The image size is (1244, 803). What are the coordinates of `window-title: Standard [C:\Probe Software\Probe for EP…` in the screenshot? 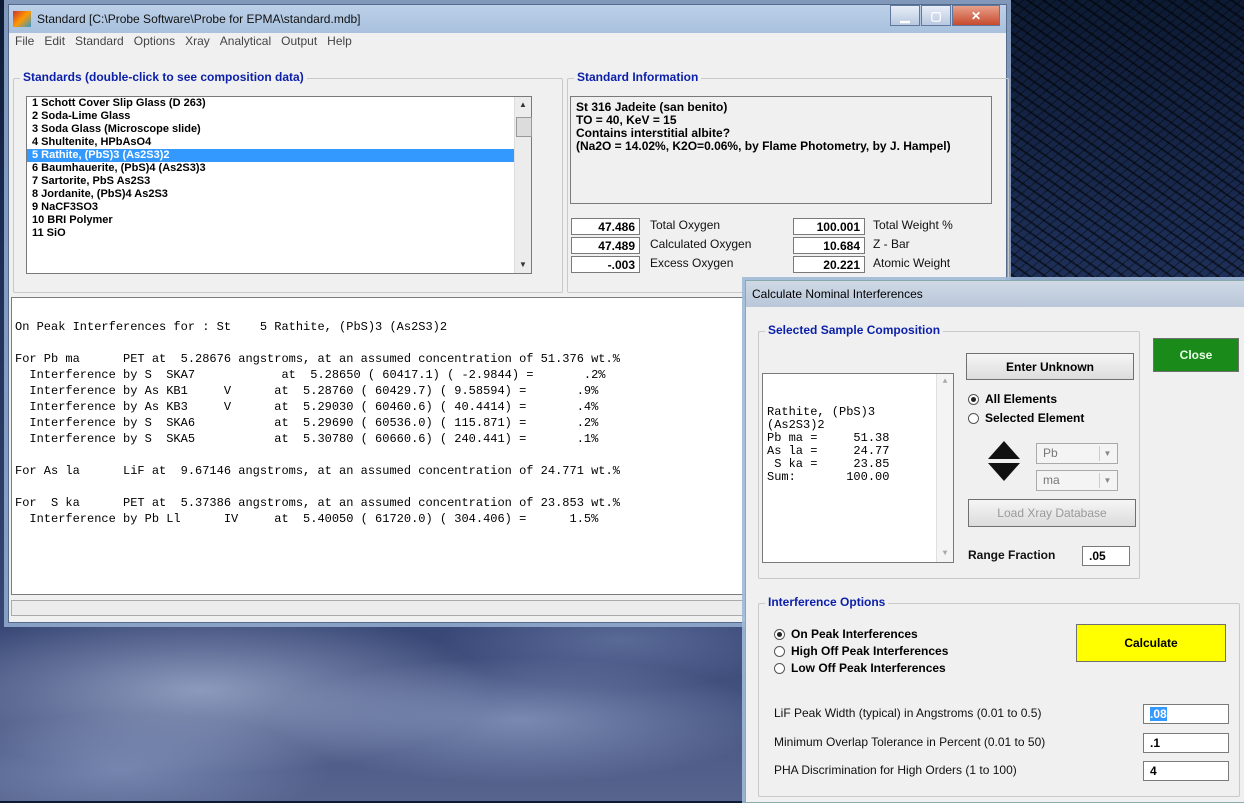 It's located at (199, 19).